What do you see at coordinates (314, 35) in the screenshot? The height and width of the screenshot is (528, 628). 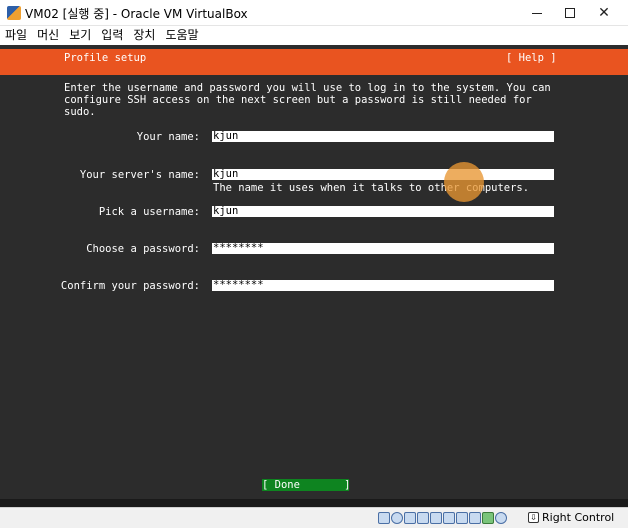 I see `menu-bar: 파일 머신 보기 입력 장치 도움말` at bounding box center [314, 35].